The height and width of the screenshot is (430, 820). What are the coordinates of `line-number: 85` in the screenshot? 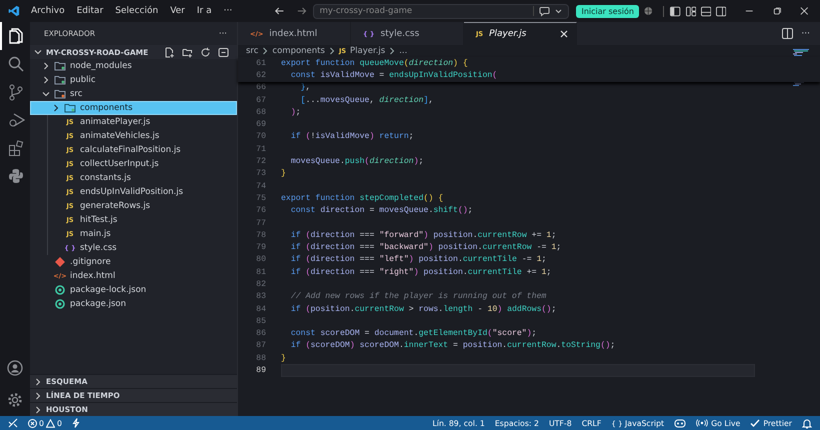 It's located at (260, 321).